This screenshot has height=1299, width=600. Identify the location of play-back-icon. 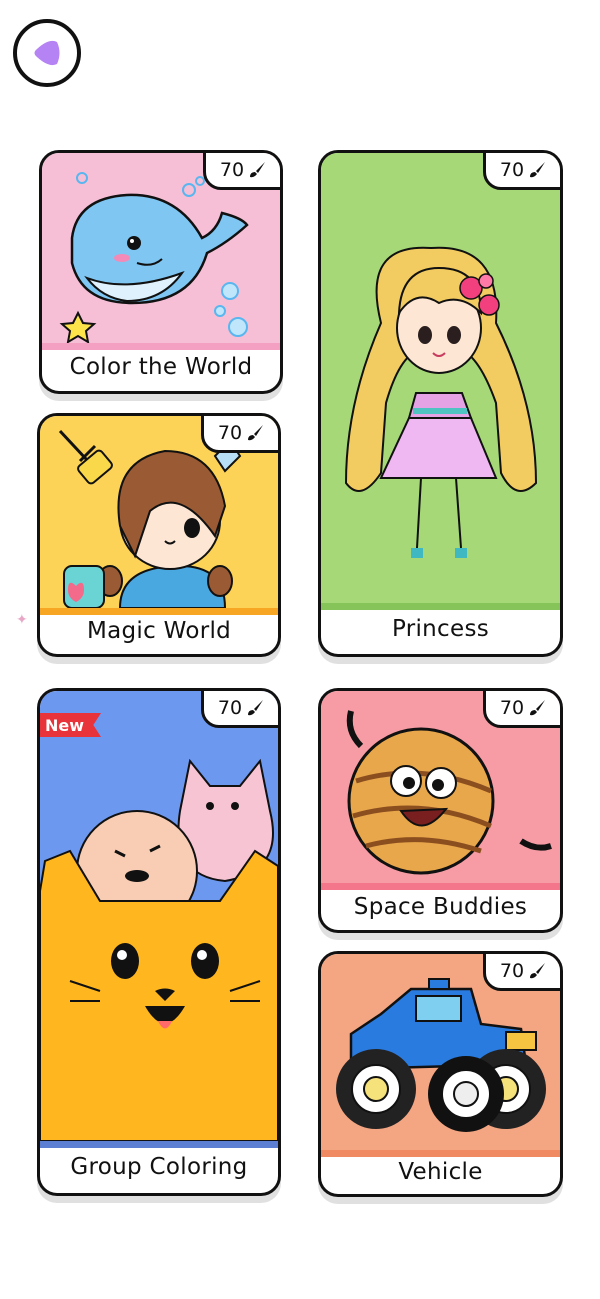
(47, 53).